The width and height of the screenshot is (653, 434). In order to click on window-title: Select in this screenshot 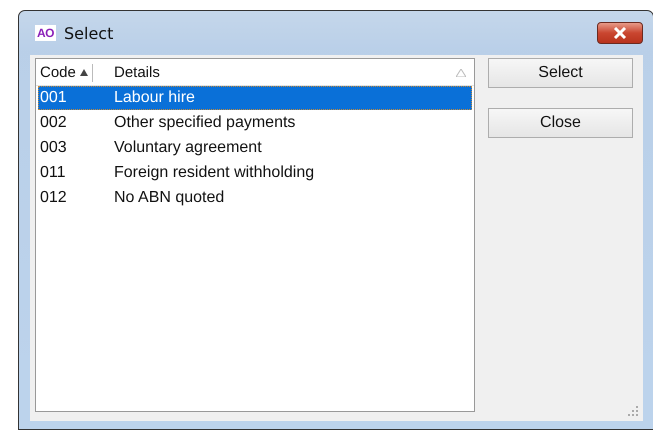, I will do `click(89, 33)`.